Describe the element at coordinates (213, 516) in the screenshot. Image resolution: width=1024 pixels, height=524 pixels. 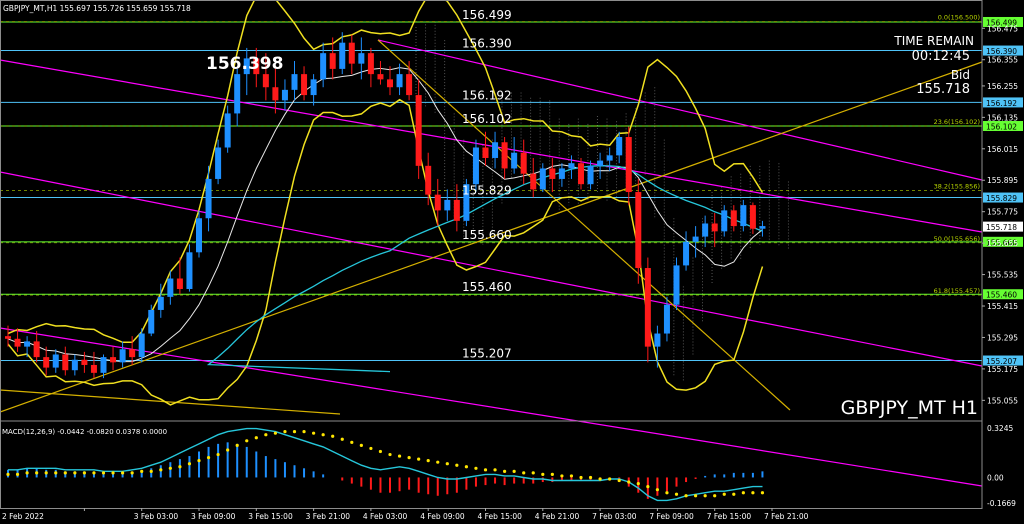
I see `time-label-2: 3 Feb 09:00` at that location.